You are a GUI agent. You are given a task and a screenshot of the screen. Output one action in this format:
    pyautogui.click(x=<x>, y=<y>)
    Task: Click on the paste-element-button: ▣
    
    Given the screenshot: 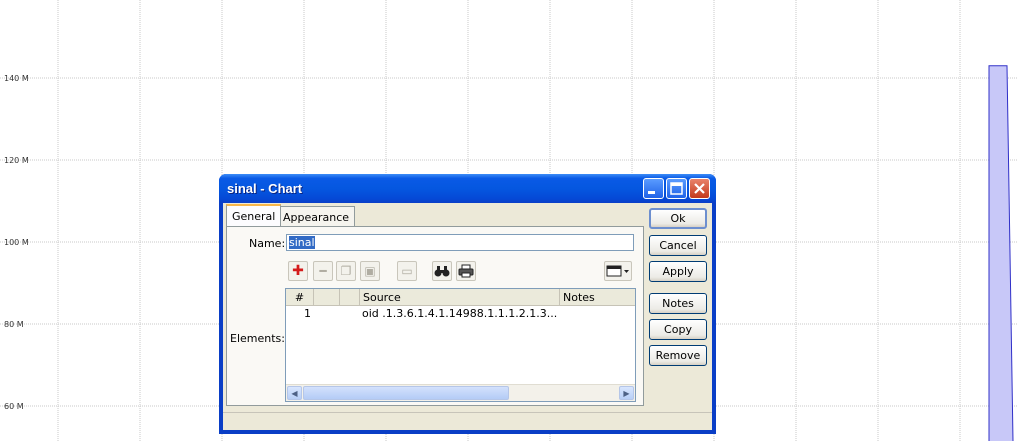 What is the action you would take?
    pyautogui.click(x=370, y=271)
    